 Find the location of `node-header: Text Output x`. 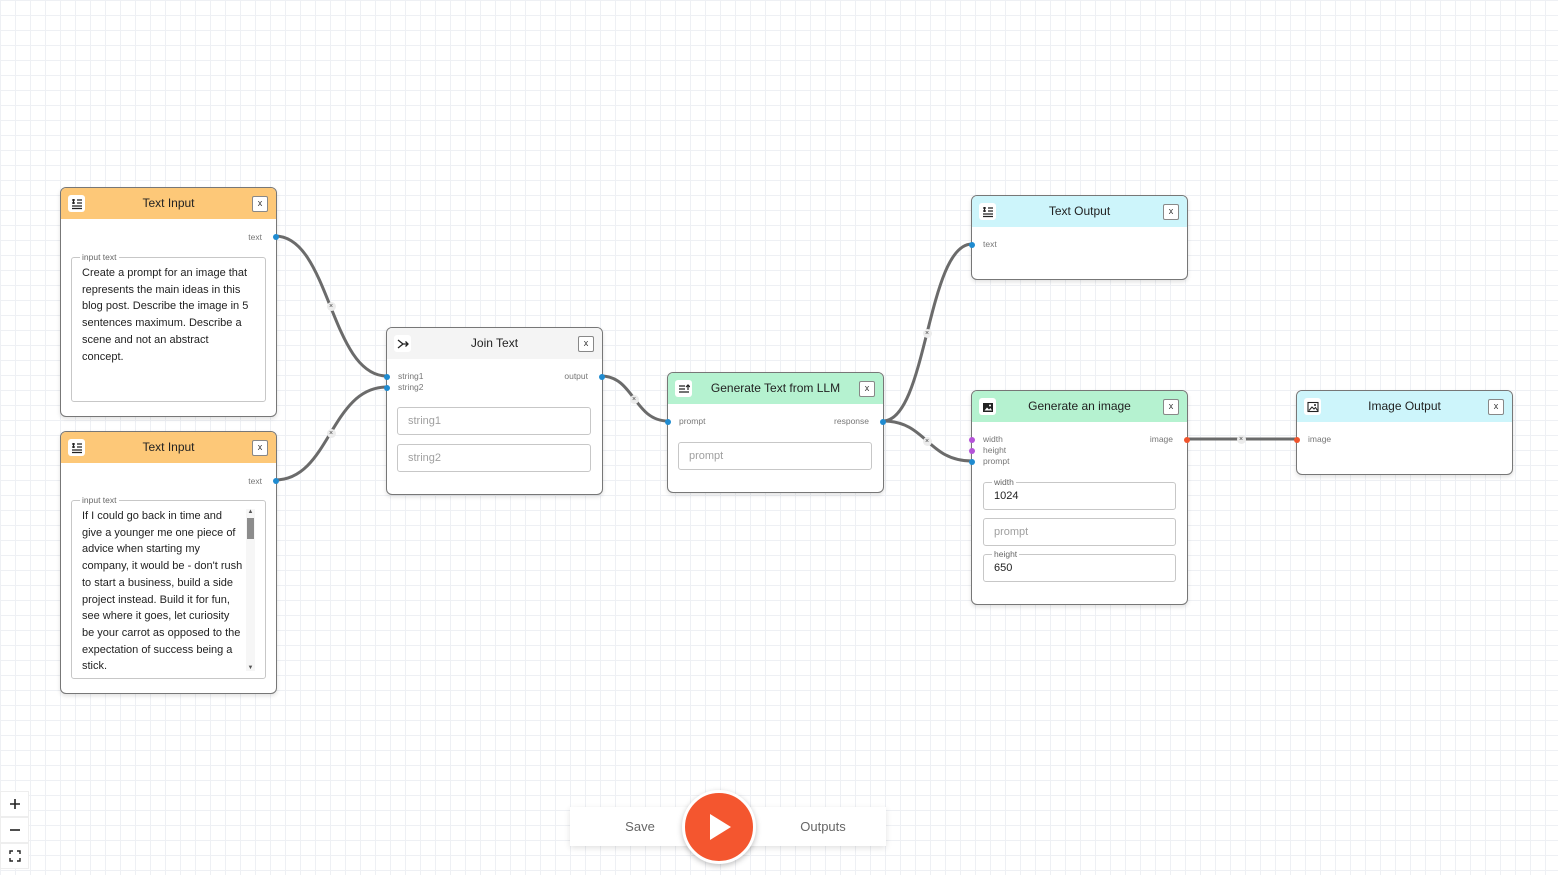

node-header: Text Output x is located at coordinates (1079, 211).